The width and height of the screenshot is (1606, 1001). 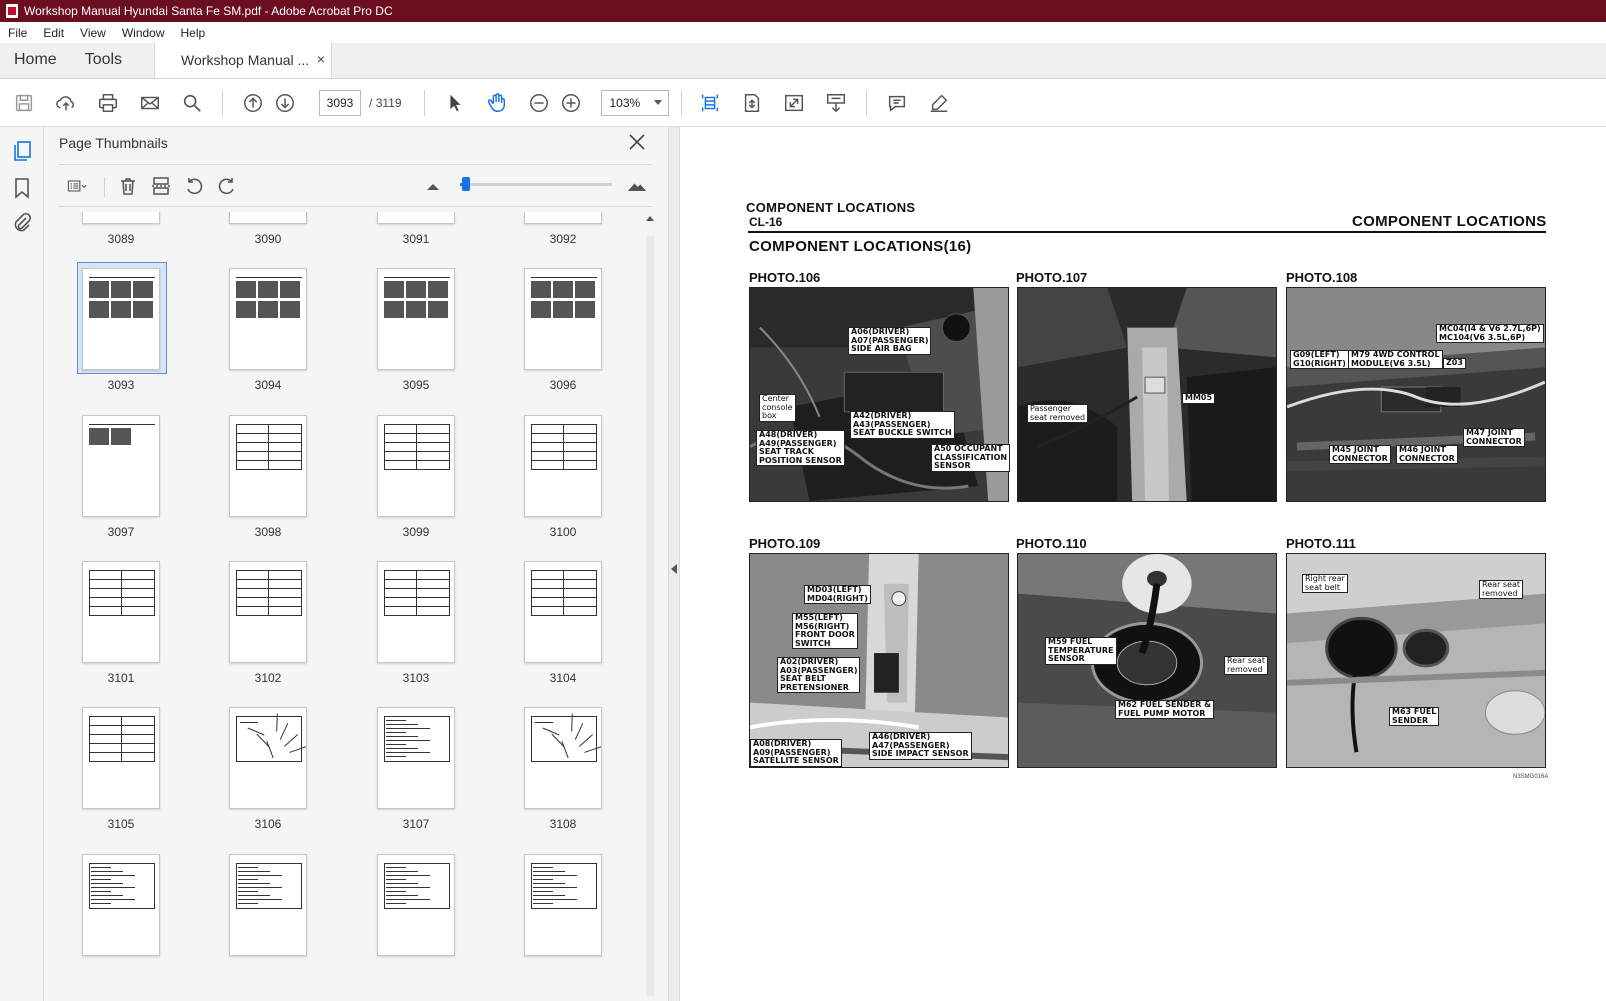 I want to click on close-icon, so click(x=637, y=142).